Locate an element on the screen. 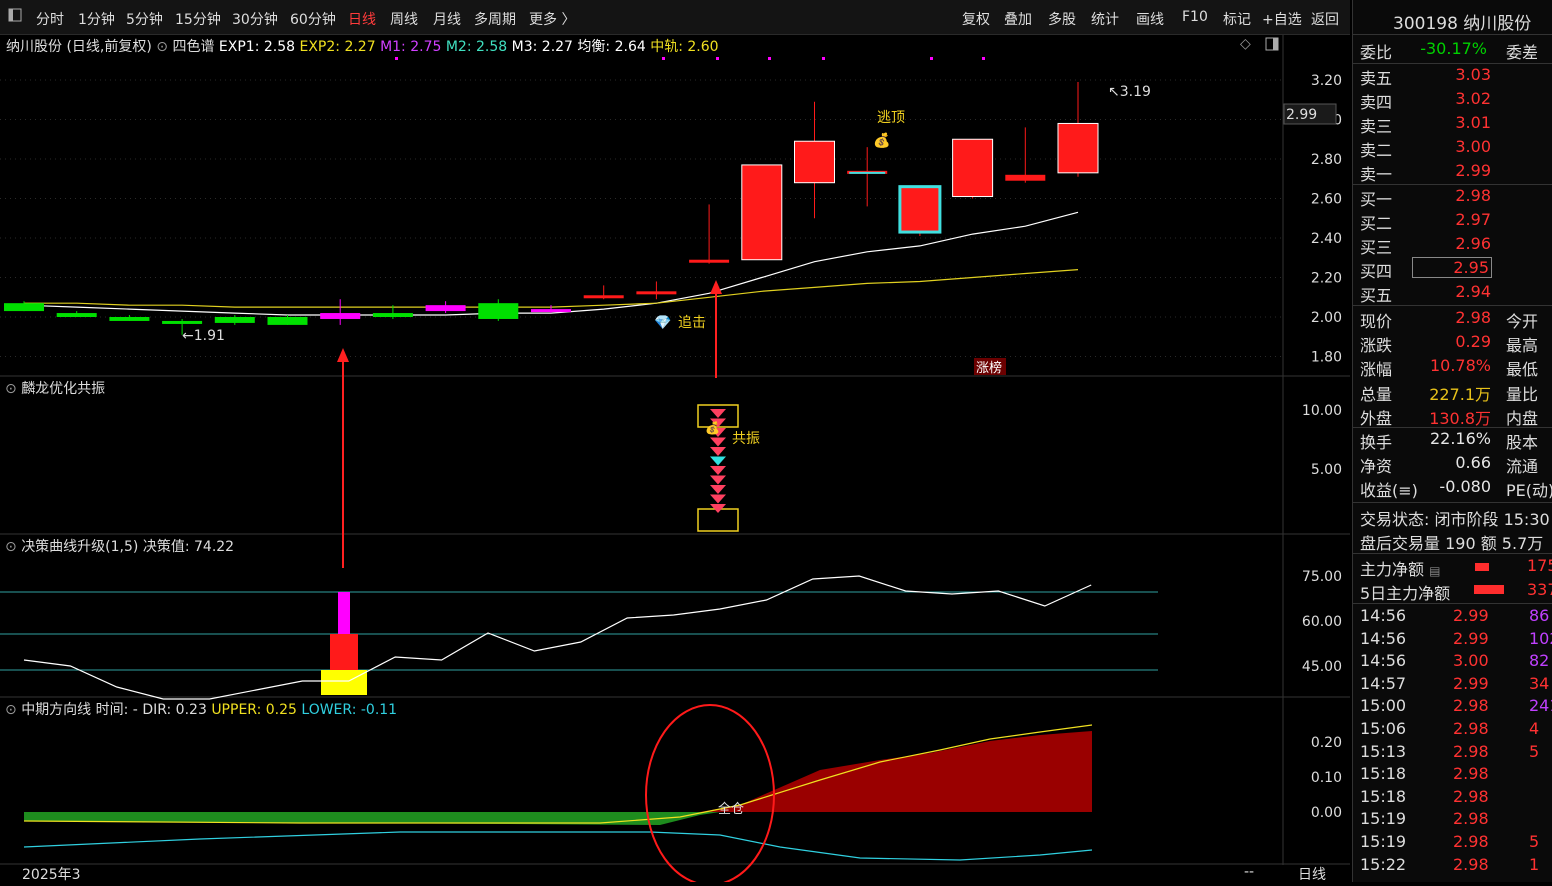 Image resolution: width=1552 pixels, height=886 pixels. toolbar-button-2: 多股 is located at coordinates (1062, 19).